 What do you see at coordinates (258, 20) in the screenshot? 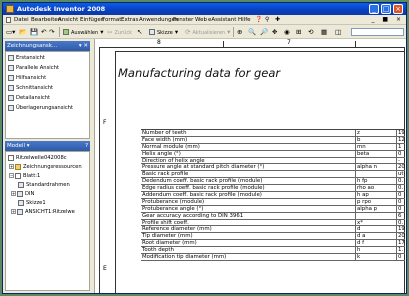
I see `help-icon: ❓` at bounding box center [258, 20].